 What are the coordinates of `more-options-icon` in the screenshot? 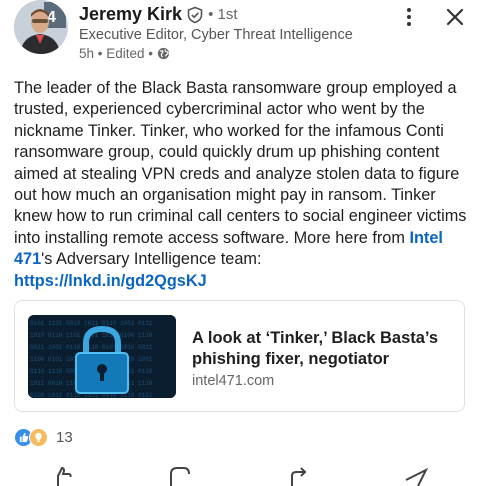 It's located at (409, 17).